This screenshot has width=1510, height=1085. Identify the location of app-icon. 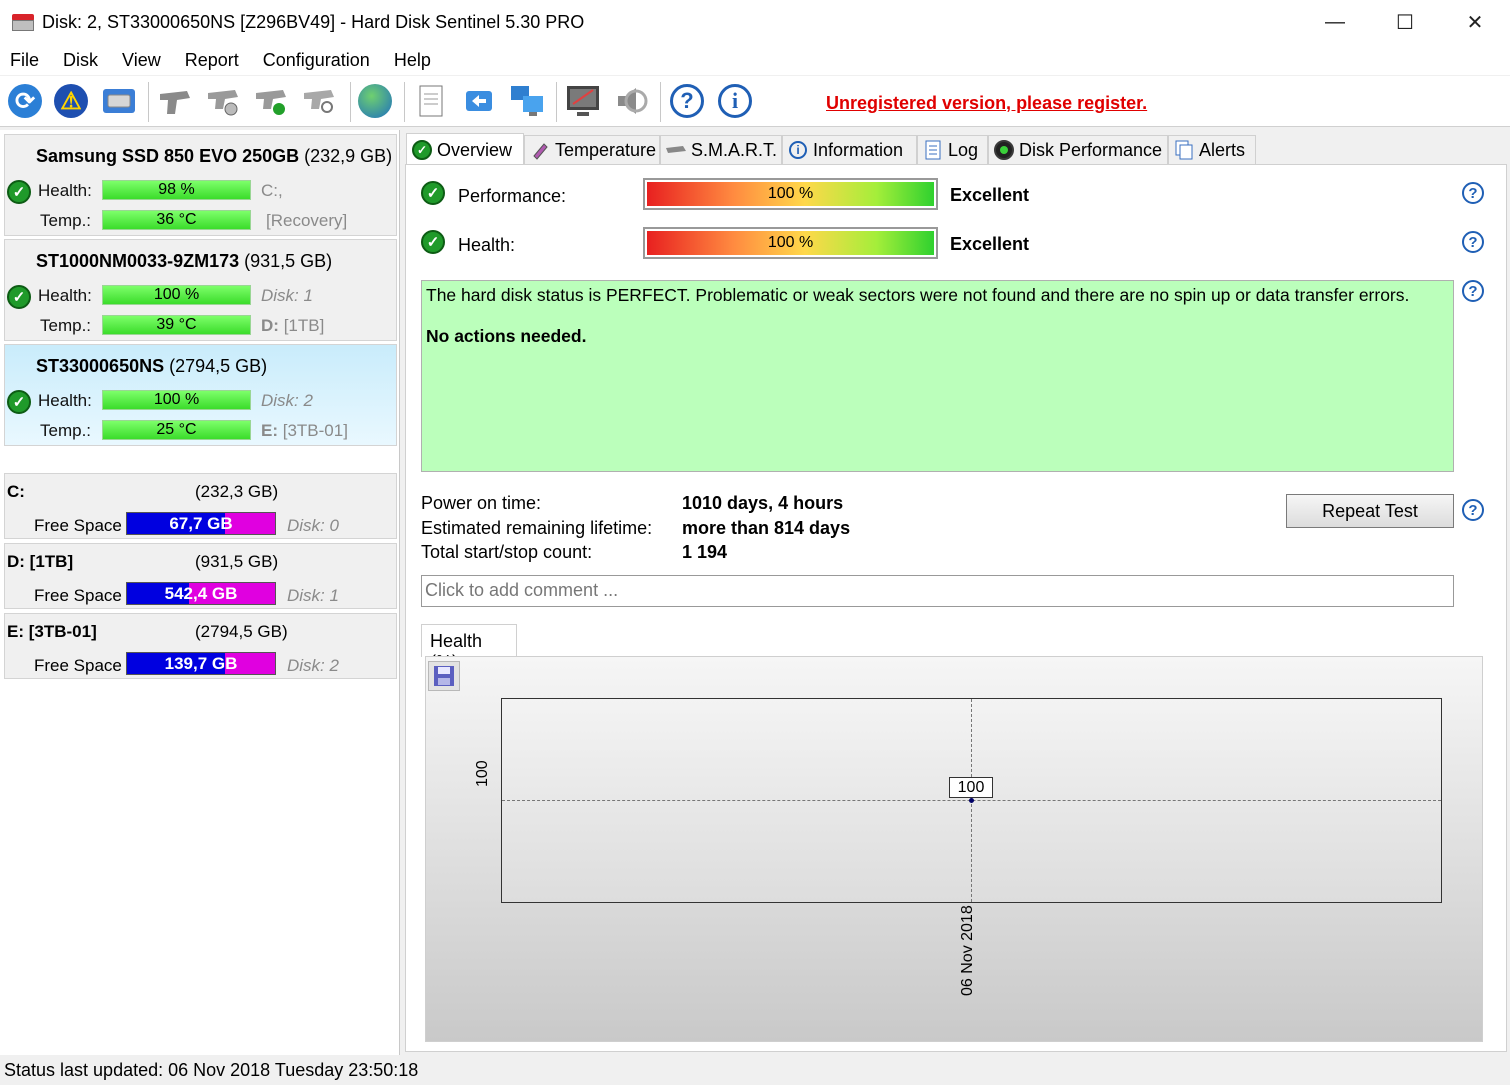
(23, 22).